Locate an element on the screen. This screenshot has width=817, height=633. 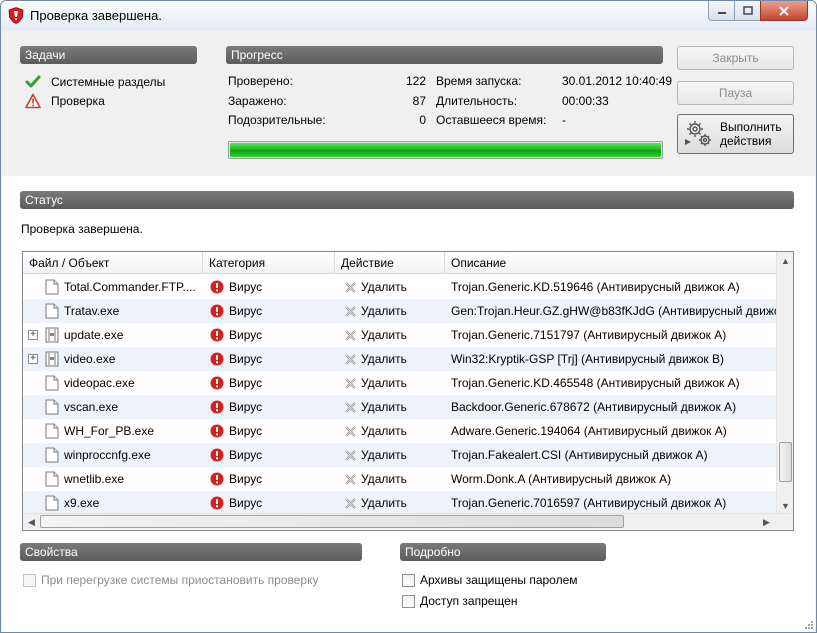
column-description: Описание is located at coordinates (611, 263).